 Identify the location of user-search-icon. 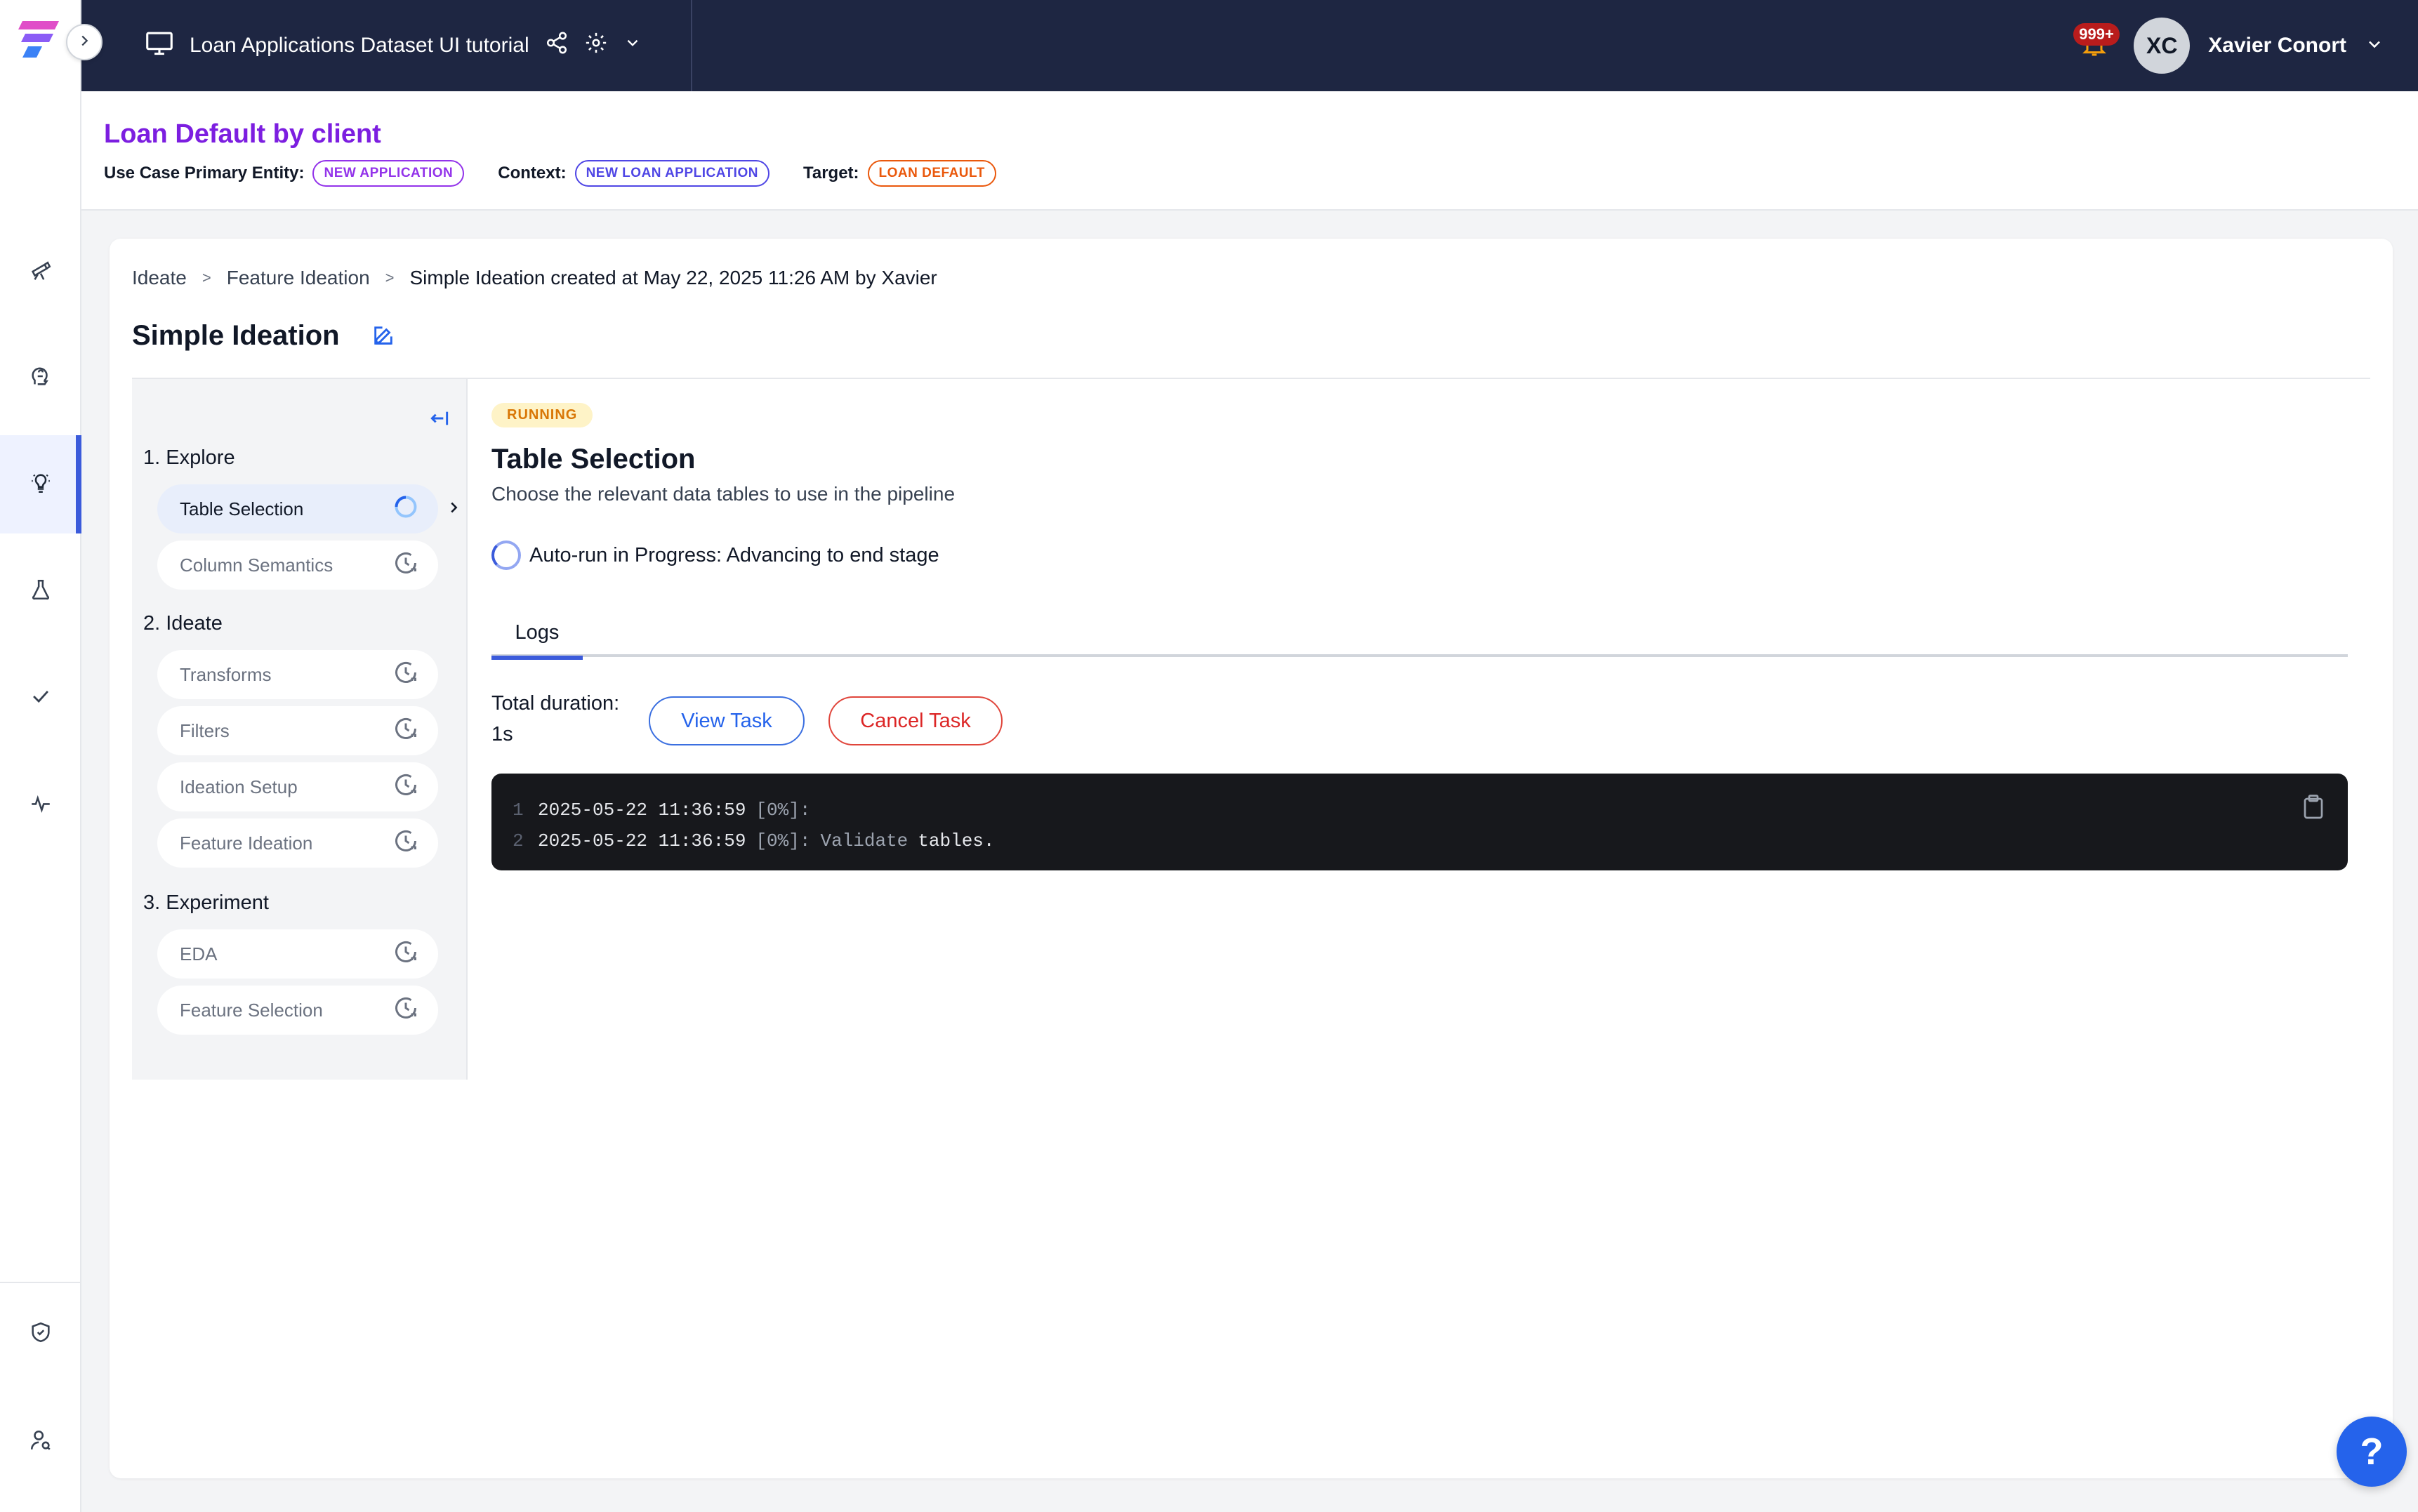
(41, 1442).